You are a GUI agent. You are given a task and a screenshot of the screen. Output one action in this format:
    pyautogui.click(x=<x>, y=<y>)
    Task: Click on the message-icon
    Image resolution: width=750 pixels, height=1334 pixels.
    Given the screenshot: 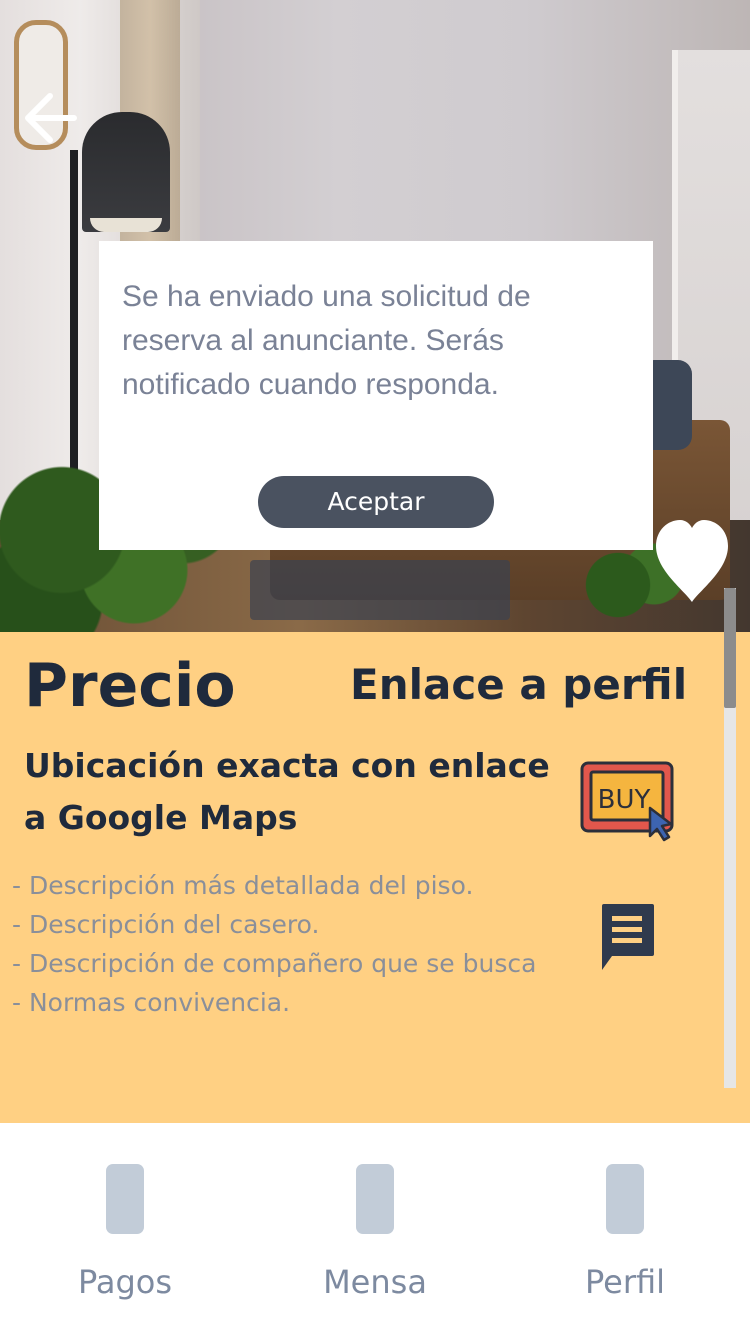 What is the action you would take?
    pyautogui.click(x=628, y=937)
    